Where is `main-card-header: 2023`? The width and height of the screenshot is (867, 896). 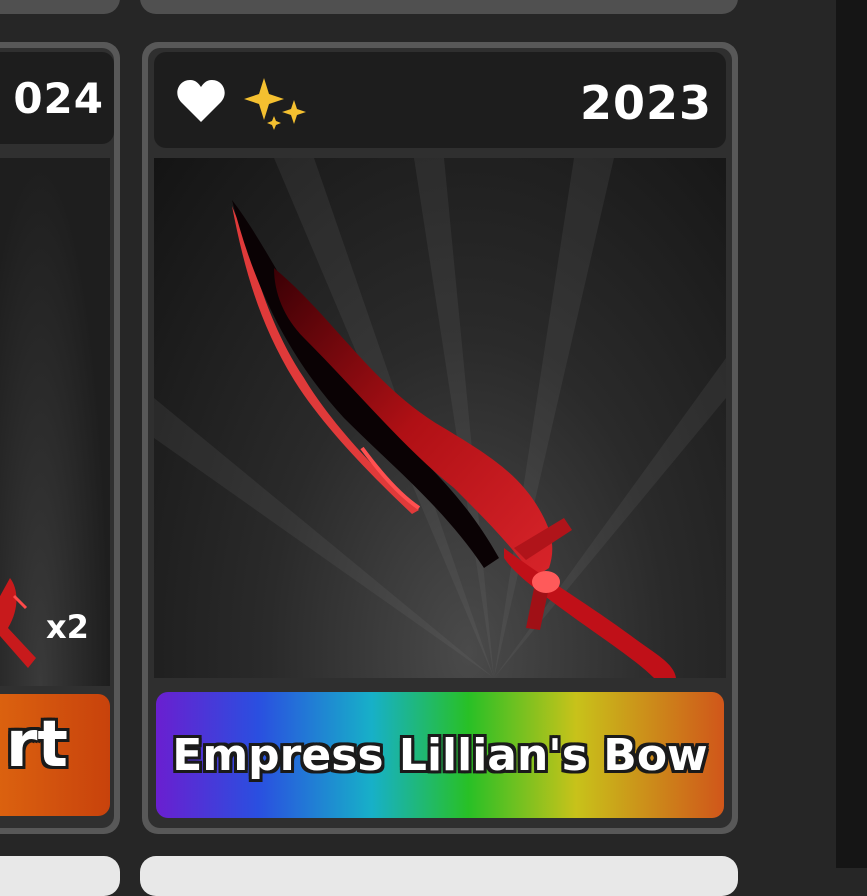
main-card-header: 2023 is located at coordinates (440, 100).